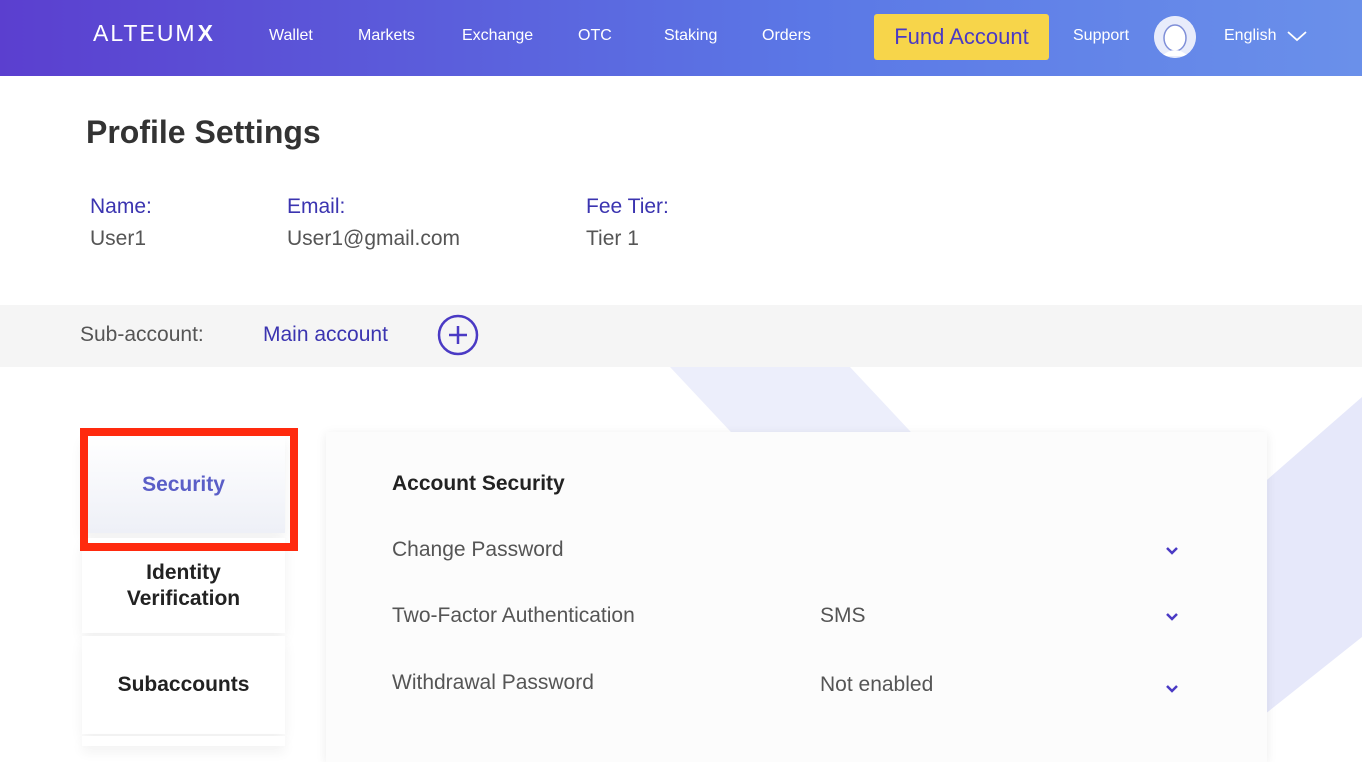  What do you see at coordinates (291, 36) in the screenshot?
I see `nav-wallet: Wallet` at bounding box center [291, 36].